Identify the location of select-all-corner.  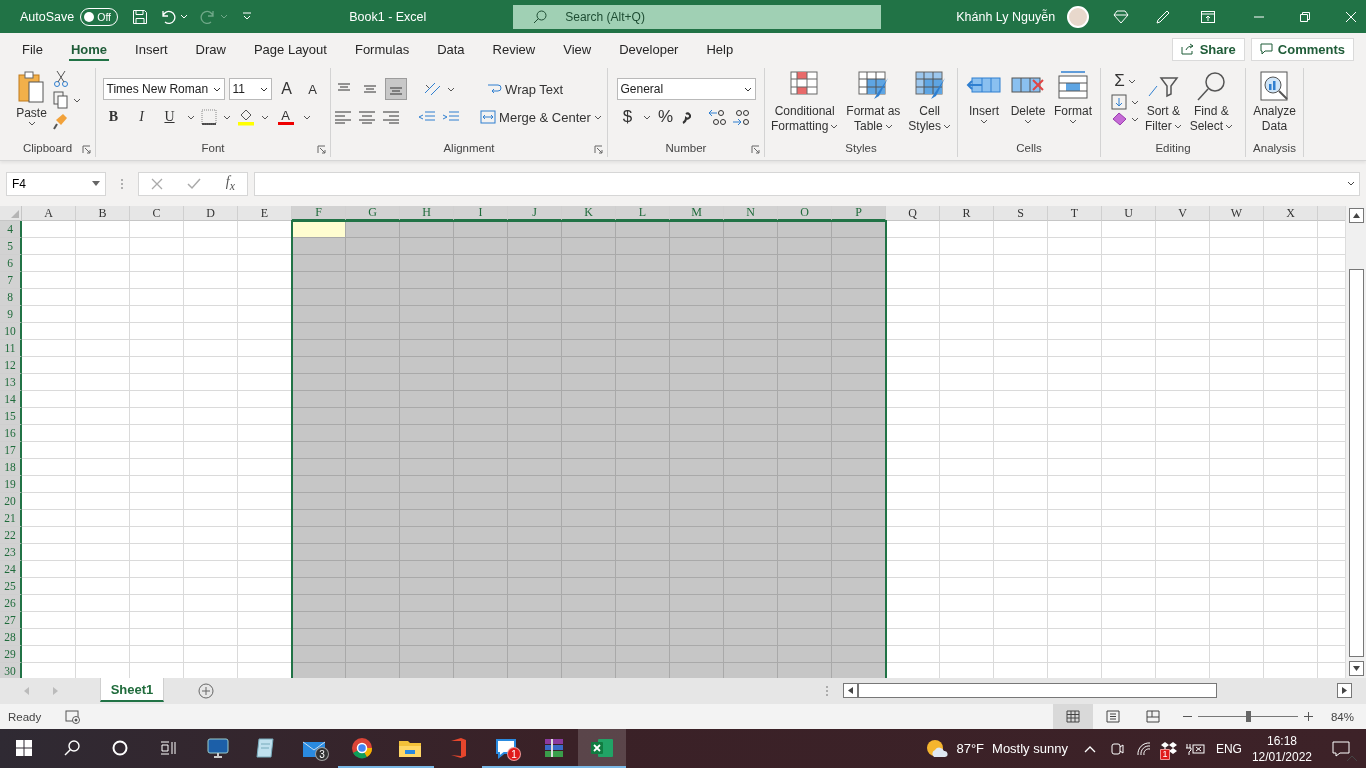
(11, 213).